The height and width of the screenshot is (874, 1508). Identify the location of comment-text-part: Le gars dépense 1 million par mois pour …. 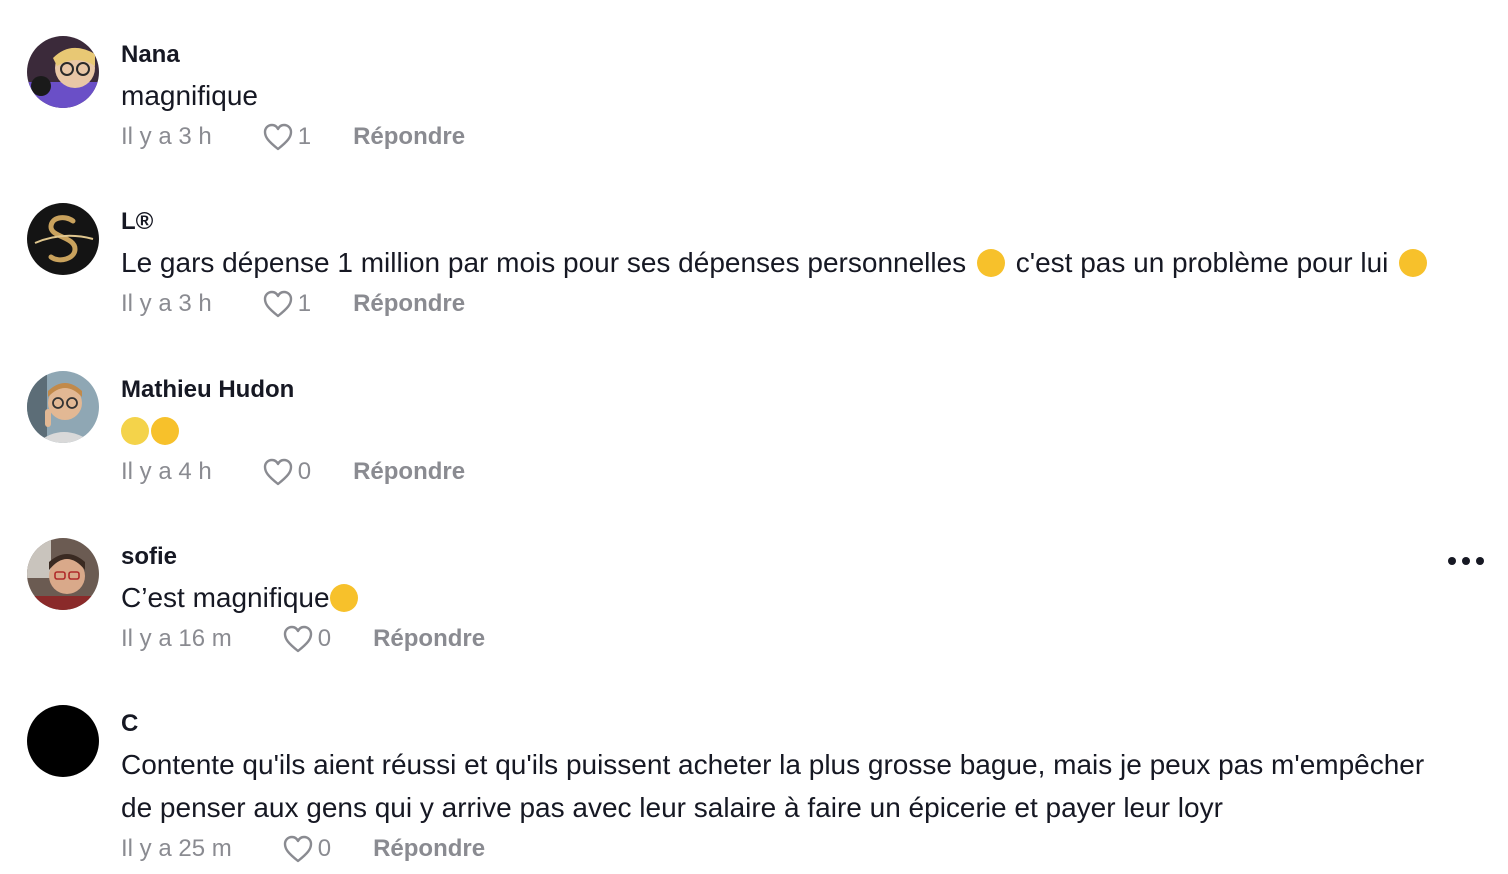
(547, 262).